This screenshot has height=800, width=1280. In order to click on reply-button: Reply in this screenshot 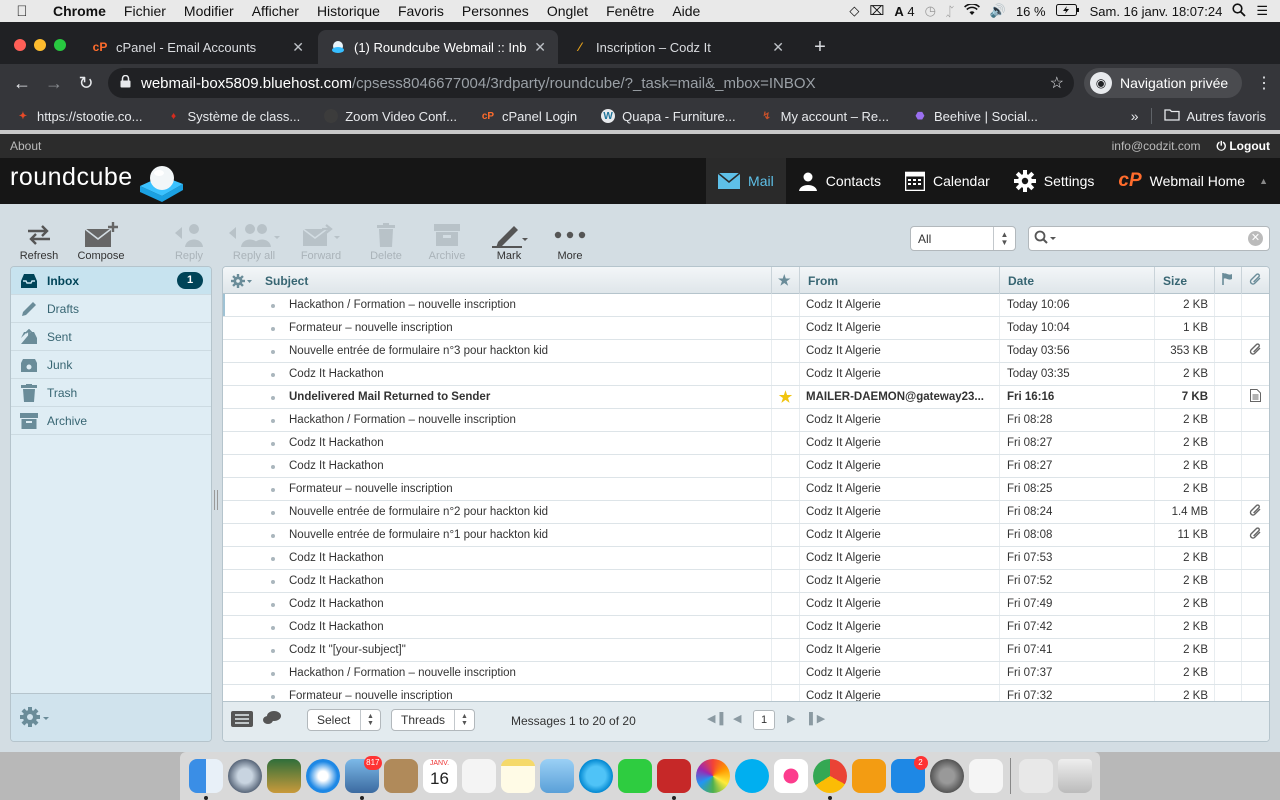, I will do `click(189, 241)`.